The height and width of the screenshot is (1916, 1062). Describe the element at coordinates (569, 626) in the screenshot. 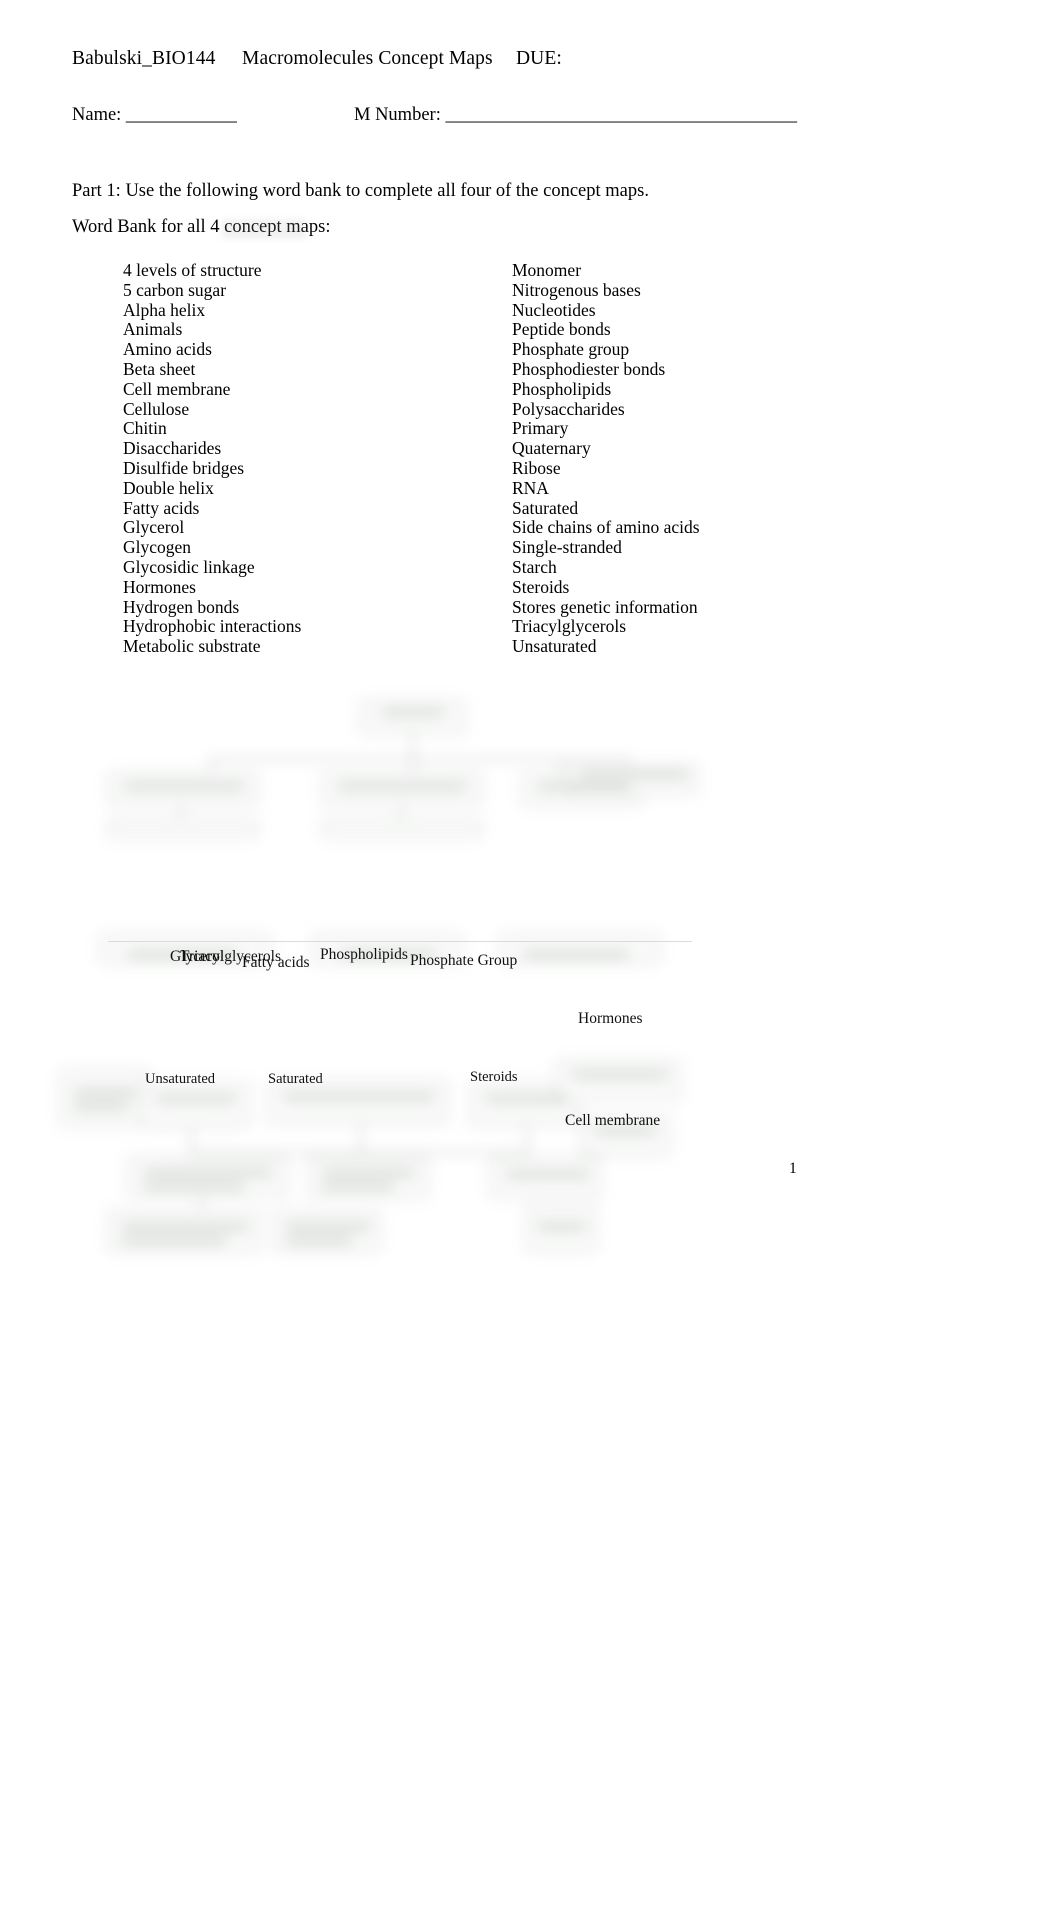

I see `wordbank-item: Triacylglycerols` at that location.